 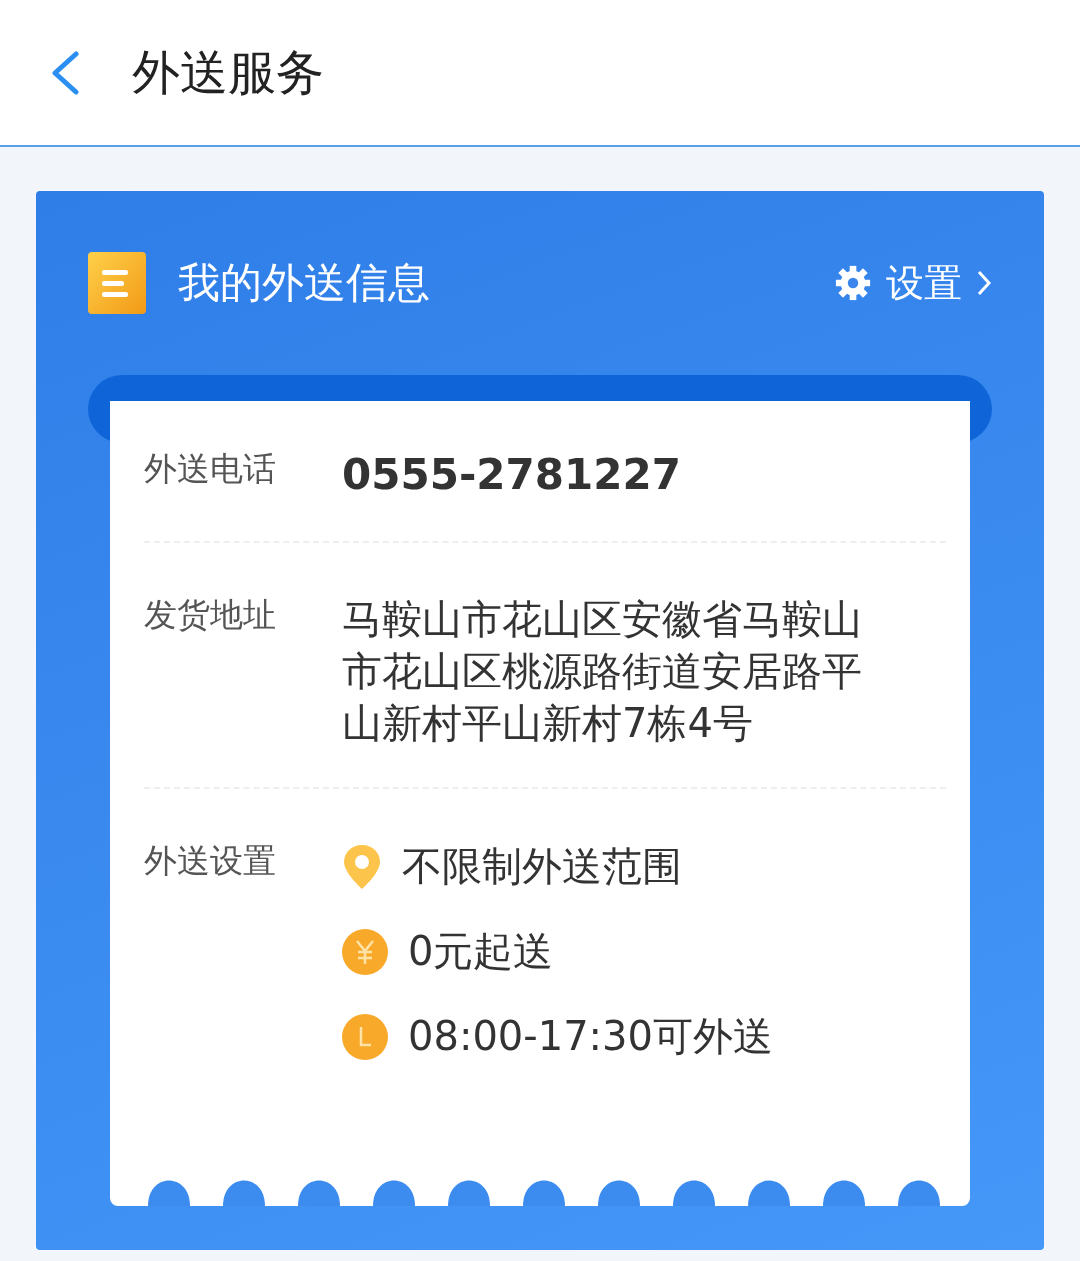 I want to click on phone-number: 0555-2781227, so click(x=511, y=475).